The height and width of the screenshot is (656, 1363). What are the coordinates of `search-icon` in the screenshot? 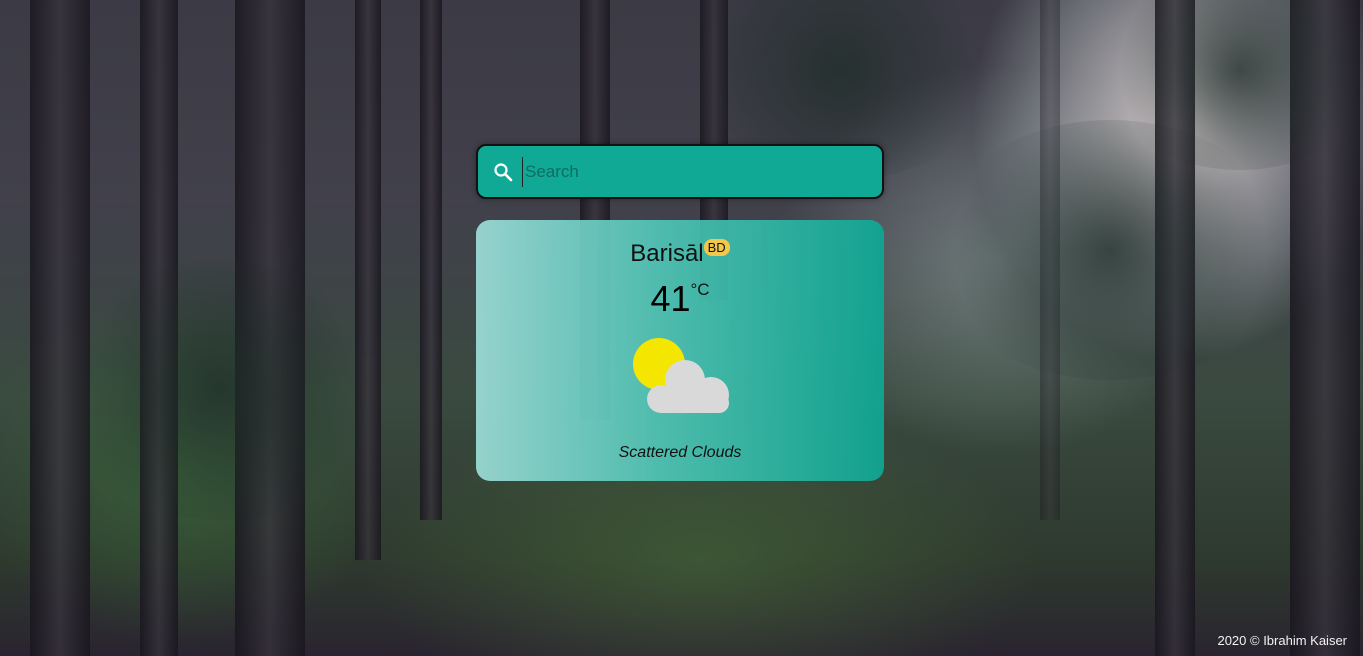 It's located at (503, 172).